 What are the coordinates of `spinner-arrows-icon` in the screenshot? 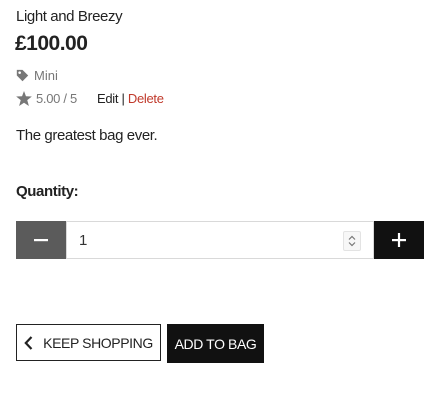 It's located at (352, 241).